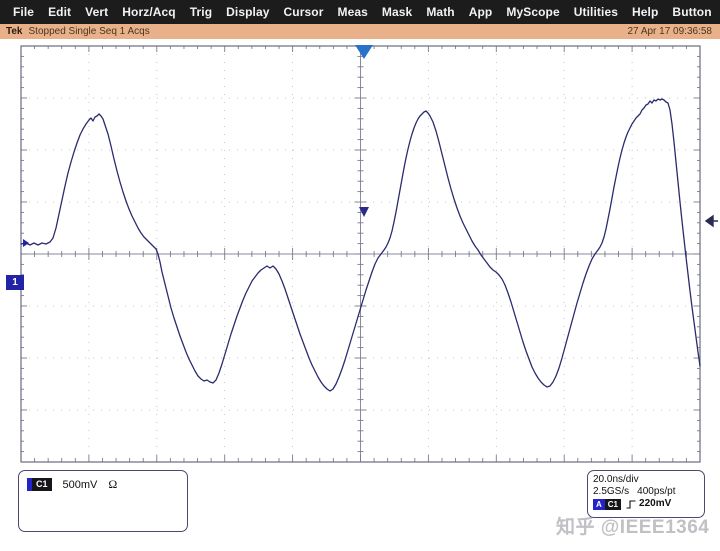  I want to click on channel1-readout-box: C1 500mV Ω, so click(103, 501).